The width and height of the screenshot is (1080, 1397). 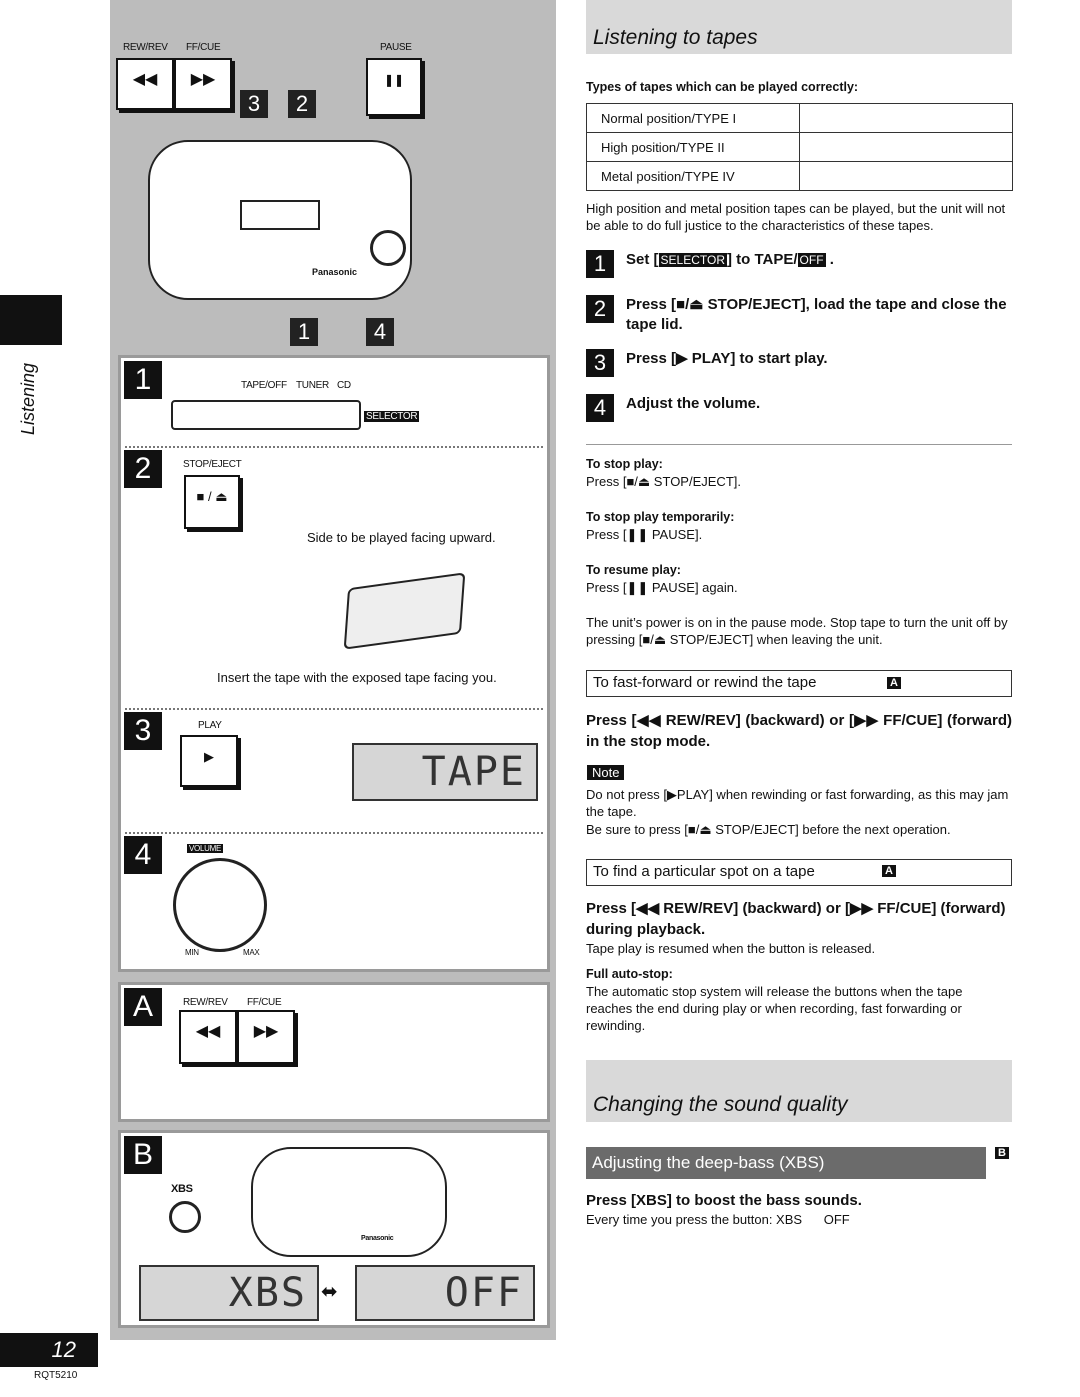 What do you see at coordinates (209, 761) in the screenshot?
I see `play-button: ▶` at bounding box center [209, 761].